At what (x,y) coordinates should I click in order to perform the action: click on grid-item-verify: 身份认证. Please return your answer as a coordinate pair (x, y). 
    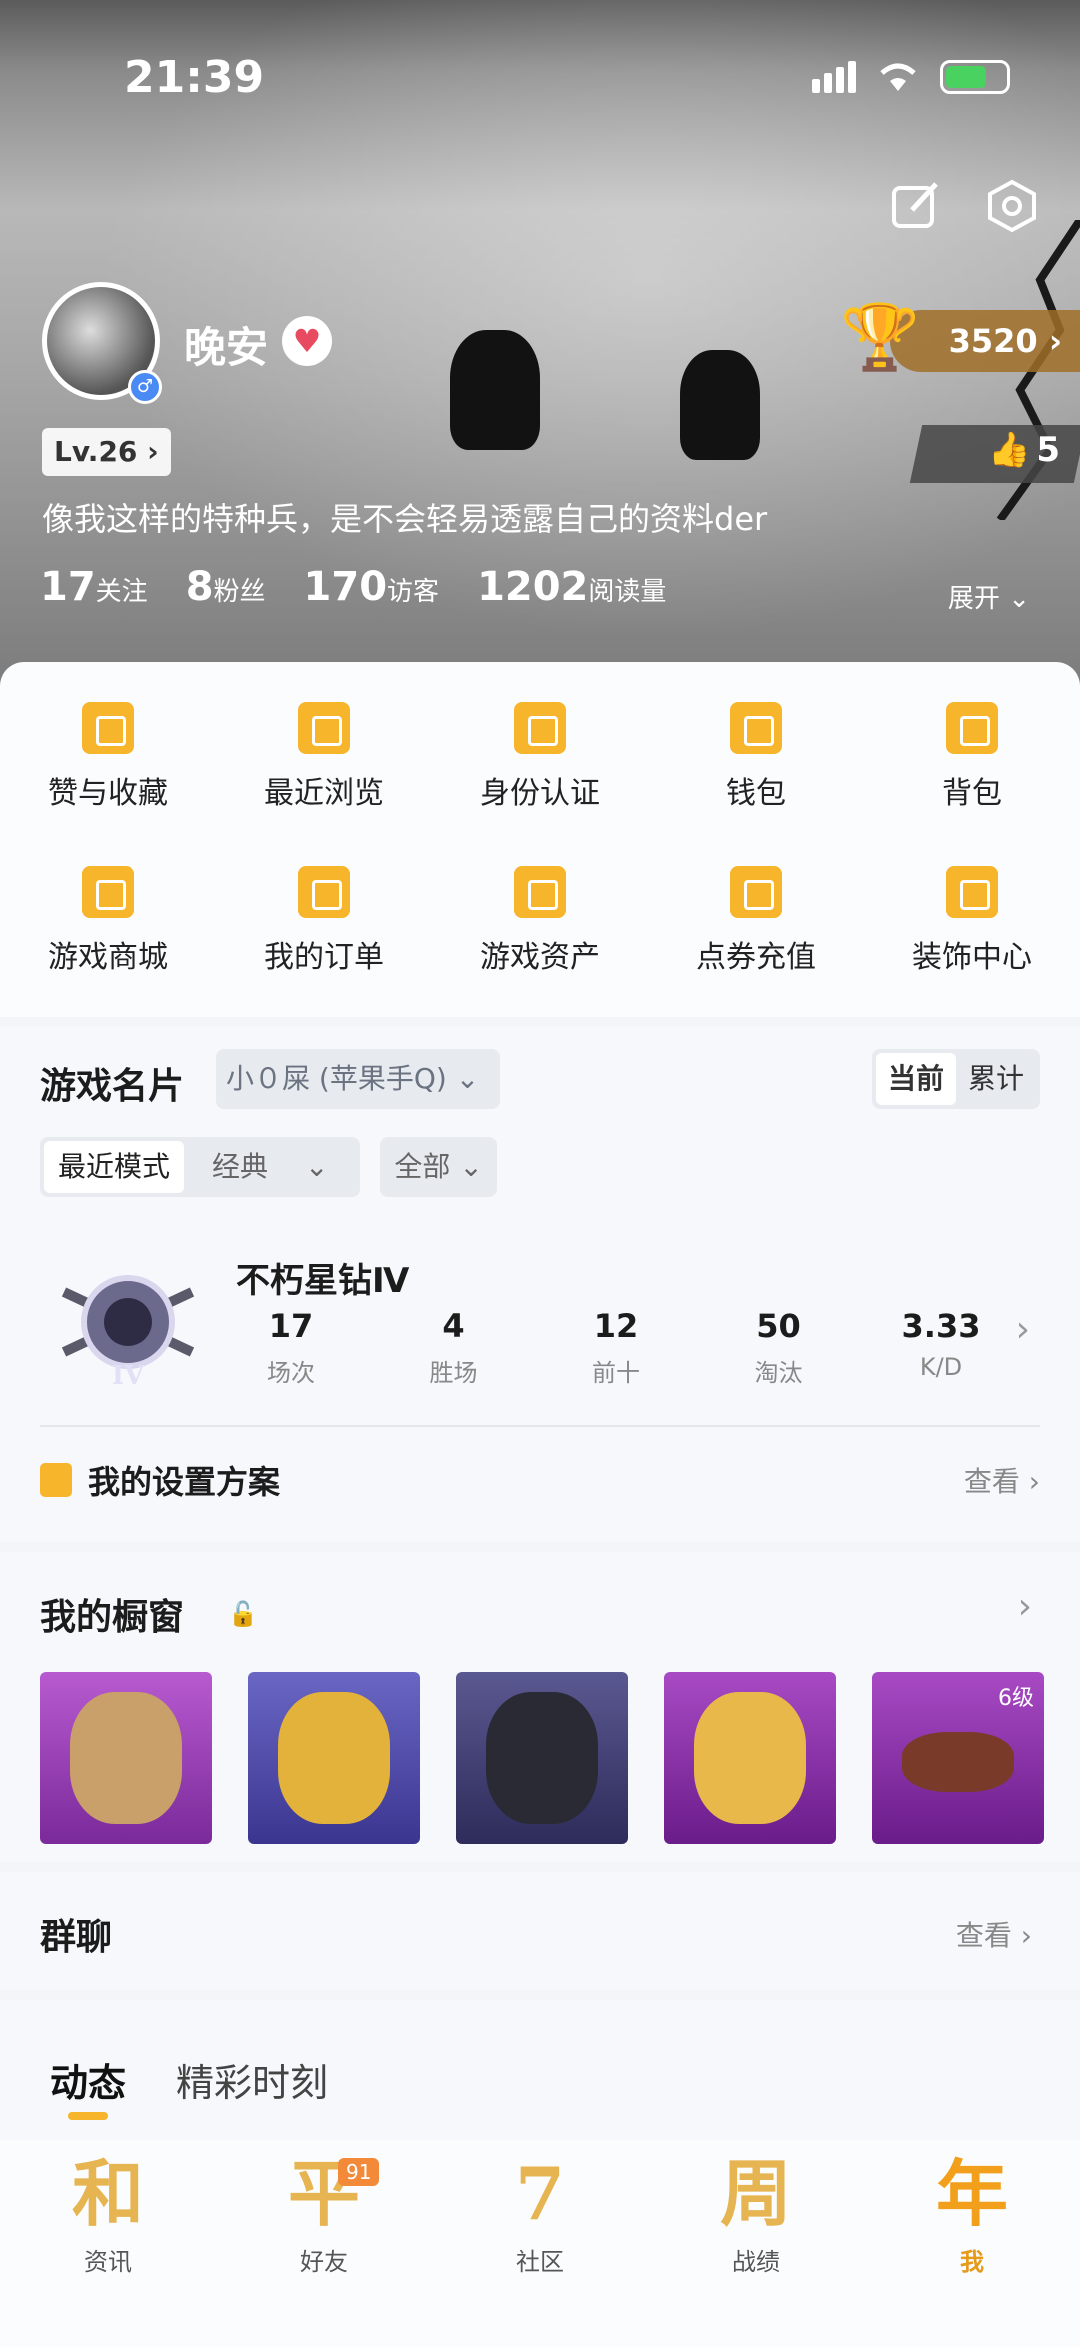
    Looking at the image, I should click on (540, 757).